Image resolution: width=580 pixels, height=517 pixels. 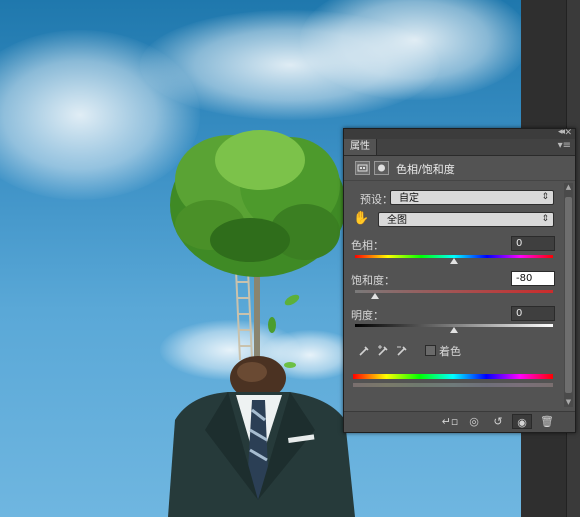 I want to click on eyedropper-plus-icon, so click(x=383, y=351).